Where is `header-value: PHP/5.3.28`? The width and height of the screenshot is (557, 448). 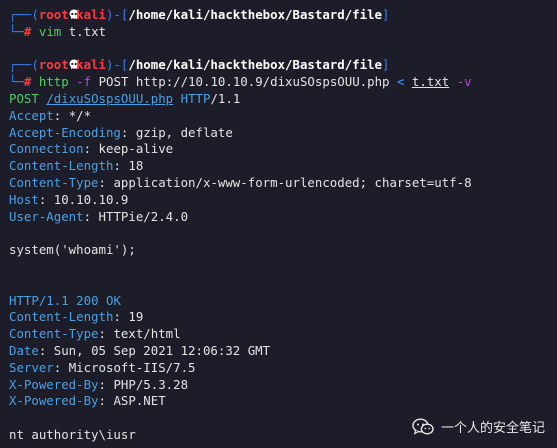
header-value: PHP/5.3.28 is located at coordinates (151, 384).